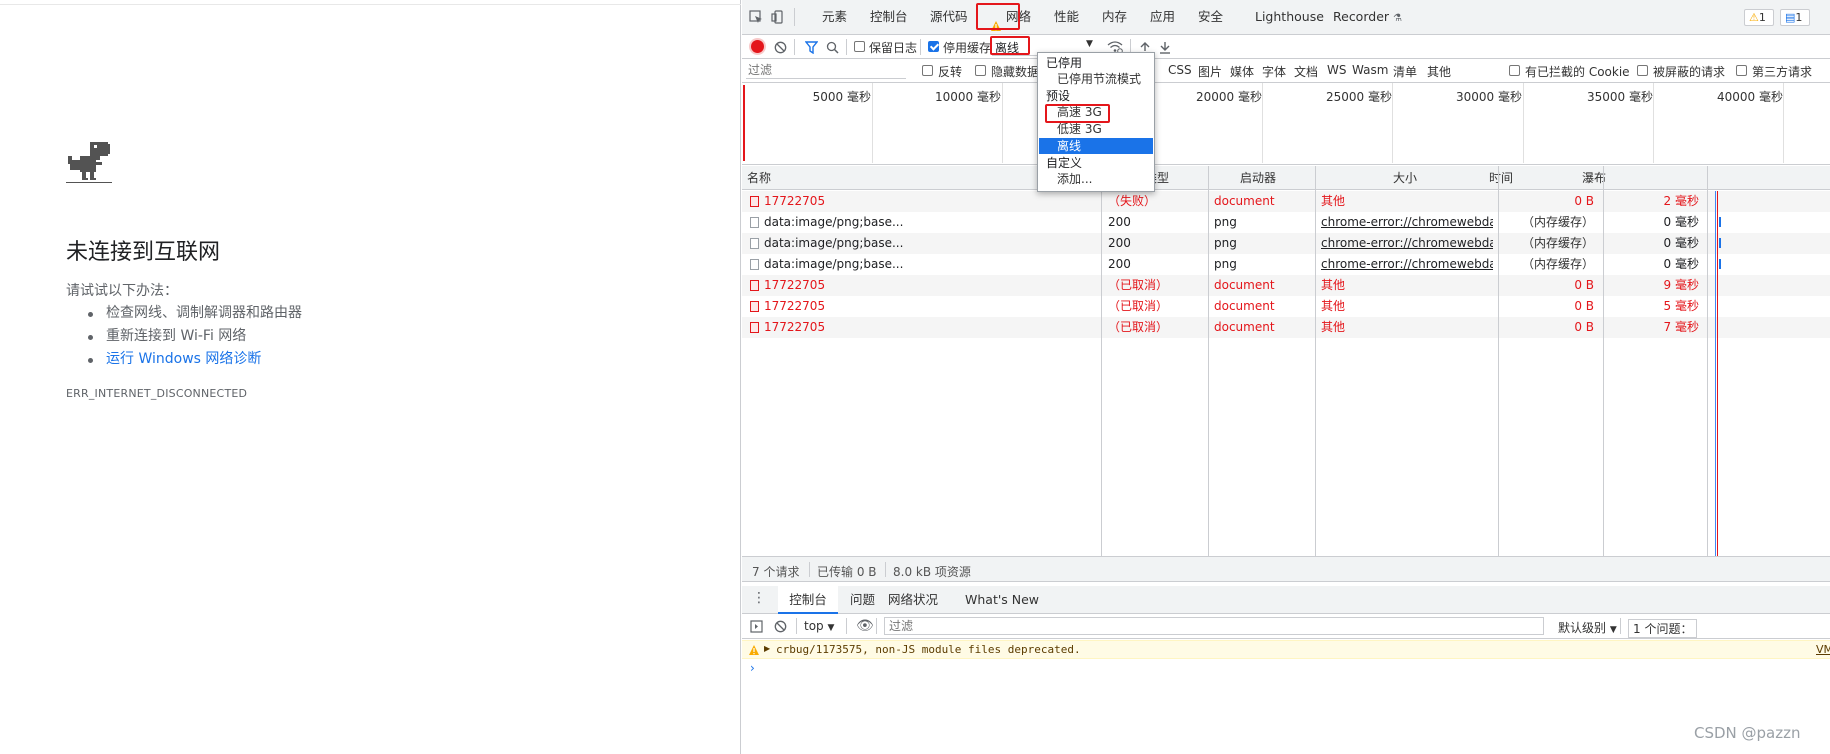  I want to click on table-row: 17722705 （失败） document 其他 0 B 2 毫秒, so click(1286, 201).